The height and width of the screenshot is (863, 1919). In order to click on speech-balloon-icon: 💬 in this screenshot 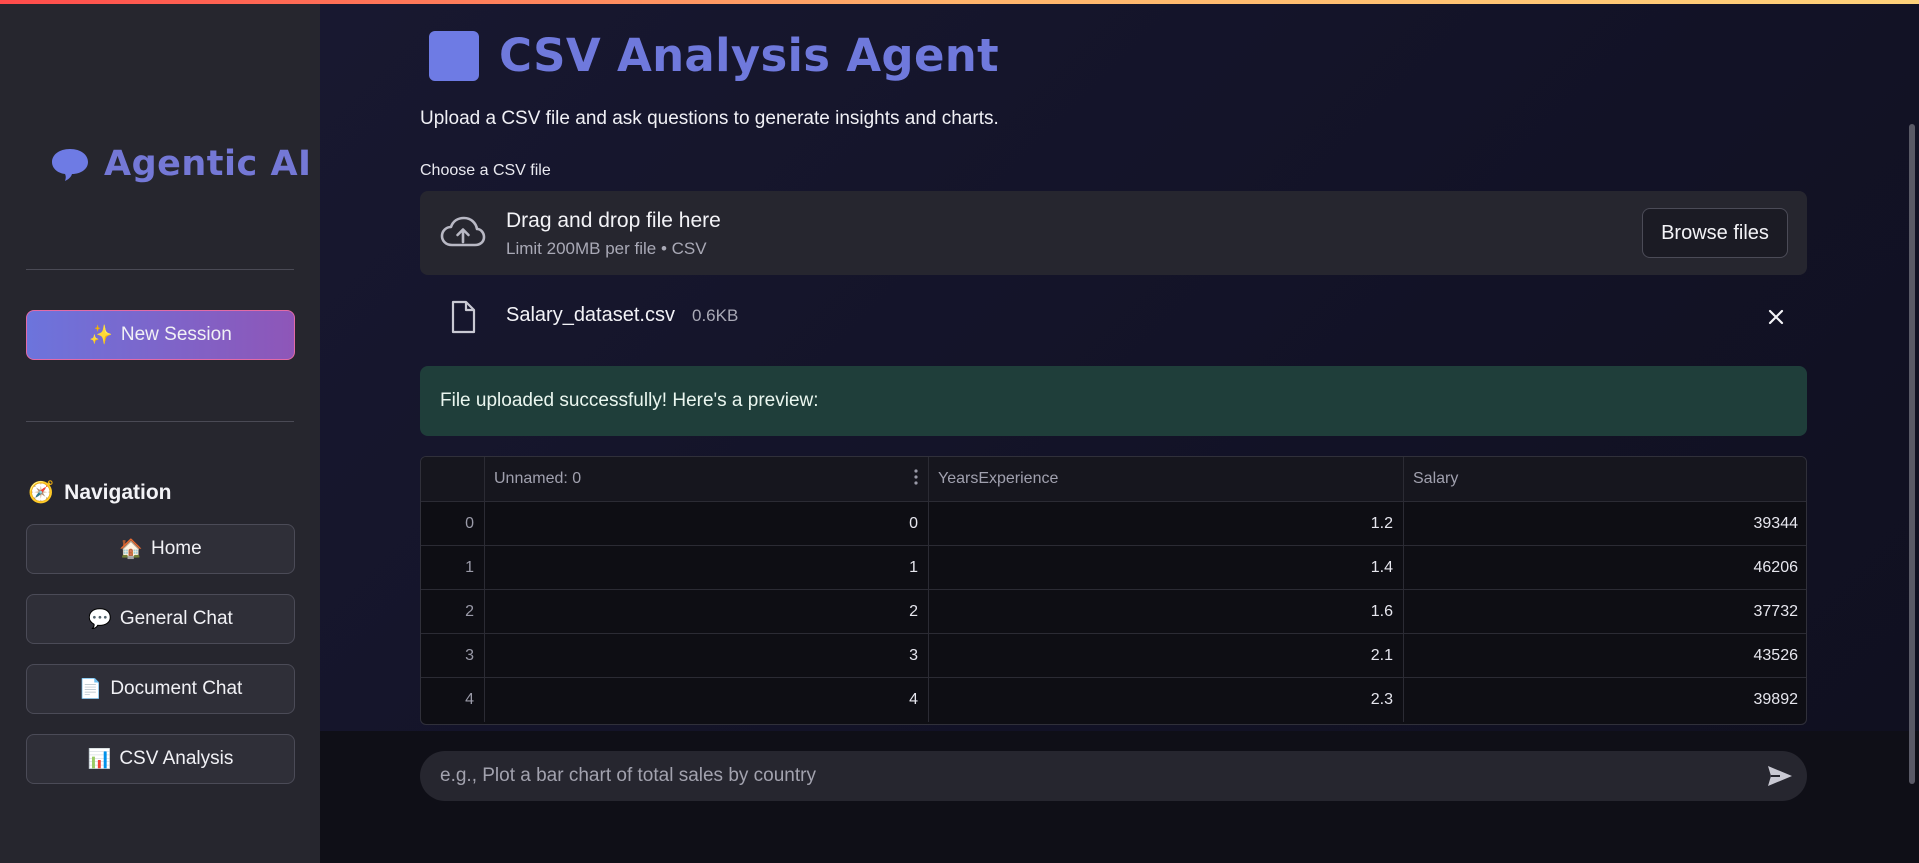, I will do `click(100, 619)`.